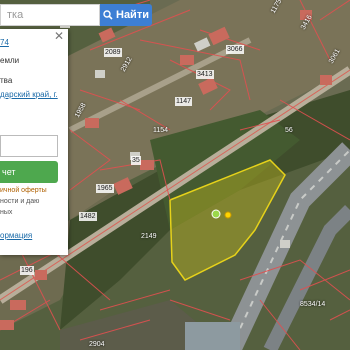  What do you see at coordinates (59, 36) in the screenshot?
I see `close-icon: ✕` at bounding box center [59, 36].